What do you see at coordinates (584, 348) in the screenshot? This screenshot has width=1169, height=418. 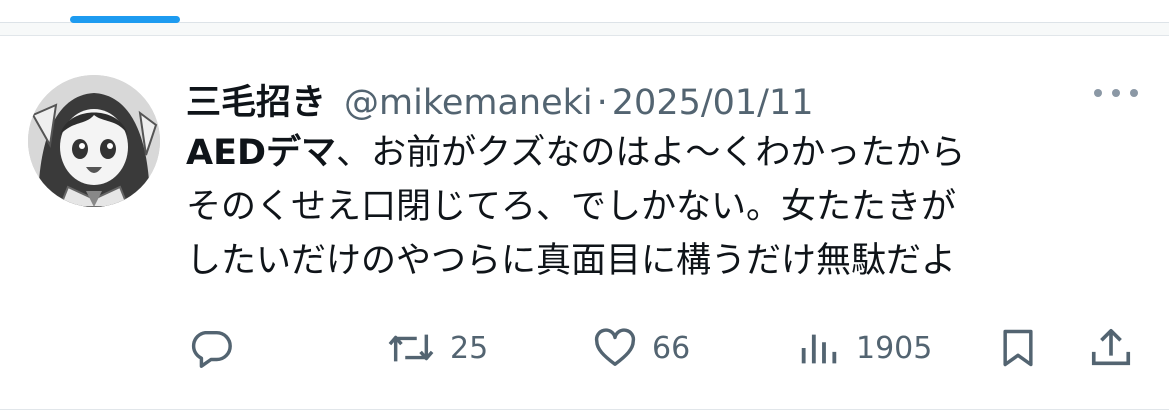 I see `tweet-actions: 25 66 1905` at bounding box center [584, 348].